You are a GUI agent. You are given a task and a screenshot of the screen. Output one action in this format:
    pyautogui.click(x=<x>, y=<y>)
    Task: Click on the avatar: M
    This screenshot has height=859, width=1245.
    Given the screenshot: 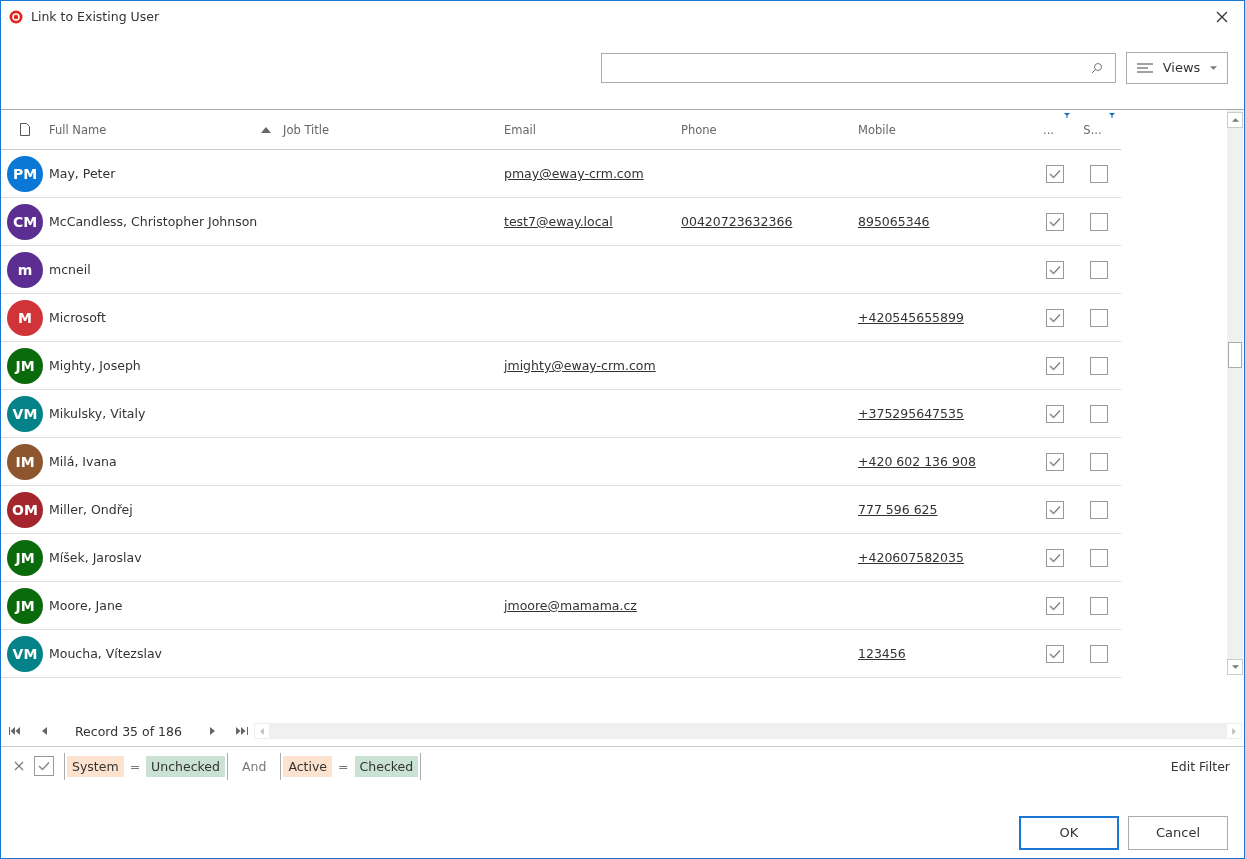 What is the action you would take?
    pyautogui.click(x=25, y=317)
    